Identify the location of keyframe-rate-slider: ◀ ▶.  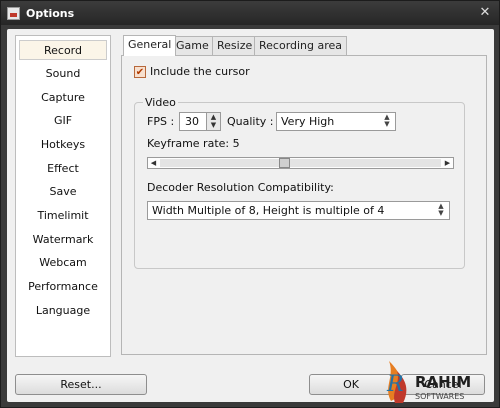
(300, 163).